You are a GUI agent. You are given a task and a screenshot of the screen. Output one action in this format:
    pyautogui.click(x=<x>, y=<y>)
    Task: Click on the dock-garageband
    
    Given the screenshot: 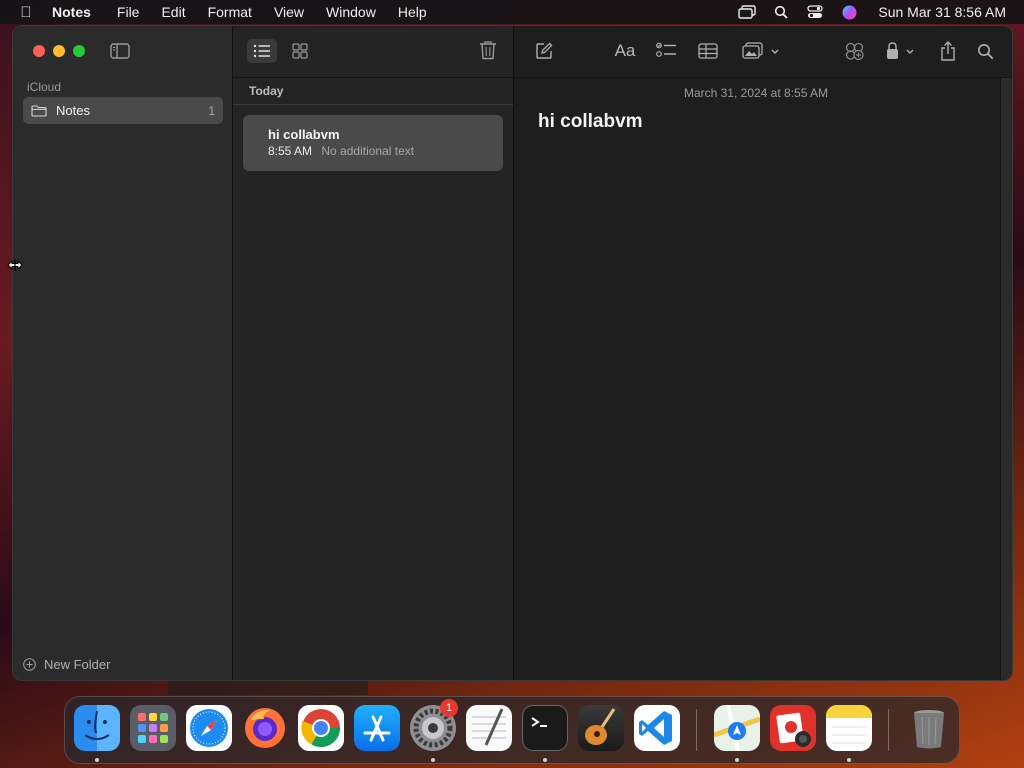 What is the action you would take?
    pyautogui.click(x=601, y=728)
    